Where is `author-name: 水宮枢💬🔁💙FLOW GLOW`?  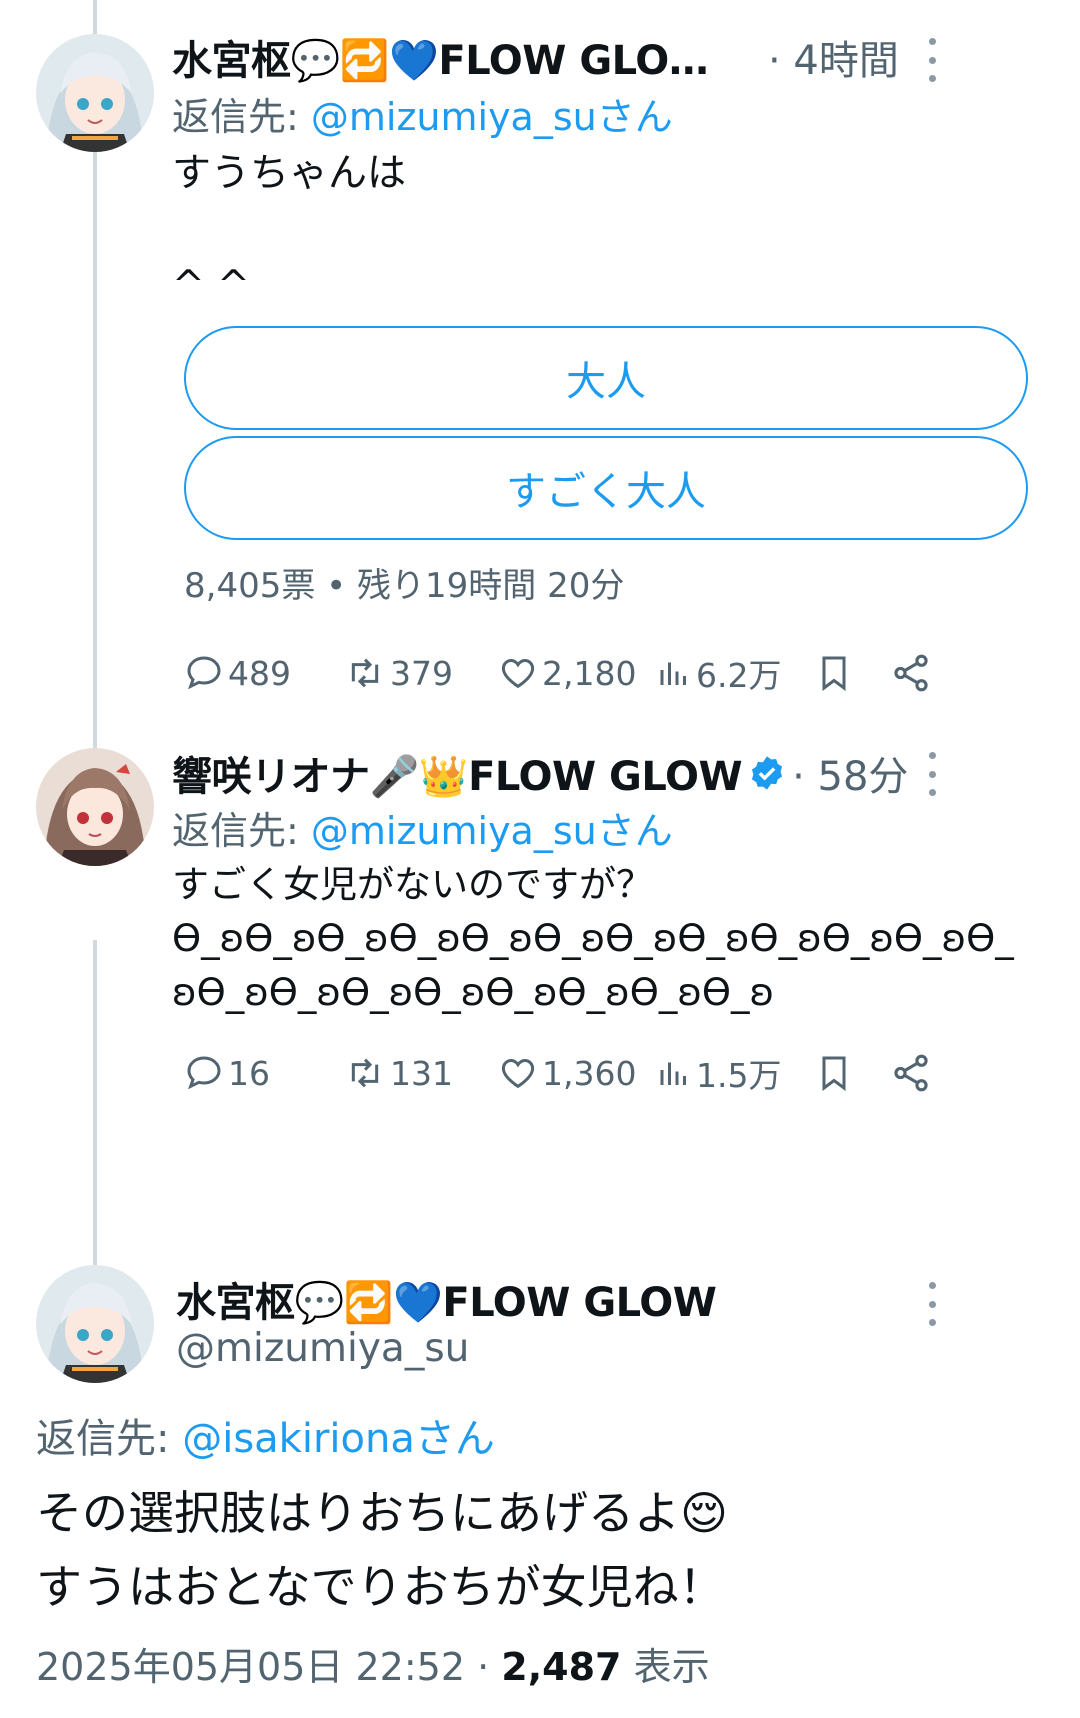
author-name: 水宮枢💬🔁💙FLOW GLOW is located at coordinates (446, 1299).